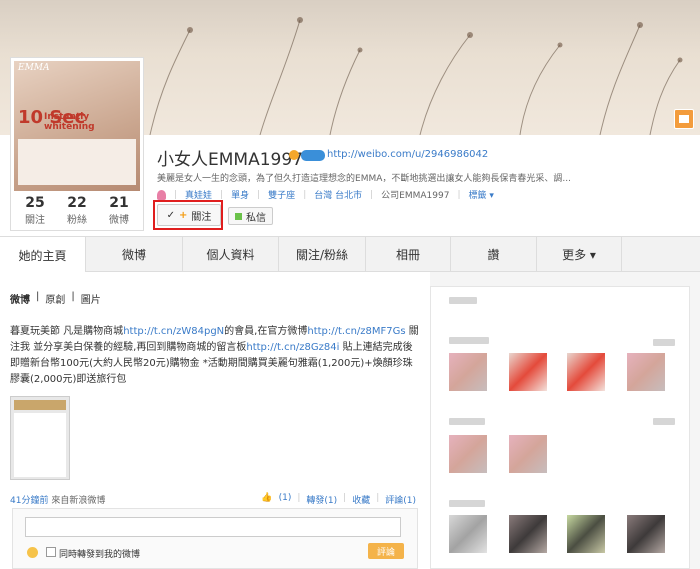  What do you see at coordinates (173, 331) in the screenshot?
I see `post-link: http://t.cn/zW84pgN` at bounding box center [173, 331].